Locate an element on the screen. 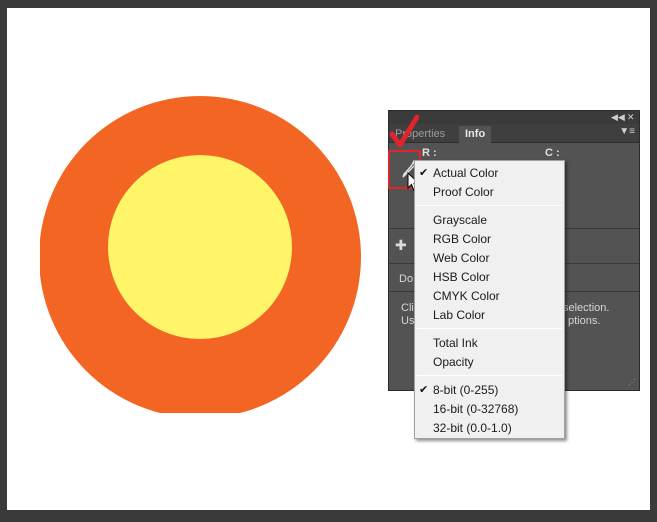 This screenshot has width=657, height=522. crosshair-icon: ✚ is located at coordinates (401, 245).